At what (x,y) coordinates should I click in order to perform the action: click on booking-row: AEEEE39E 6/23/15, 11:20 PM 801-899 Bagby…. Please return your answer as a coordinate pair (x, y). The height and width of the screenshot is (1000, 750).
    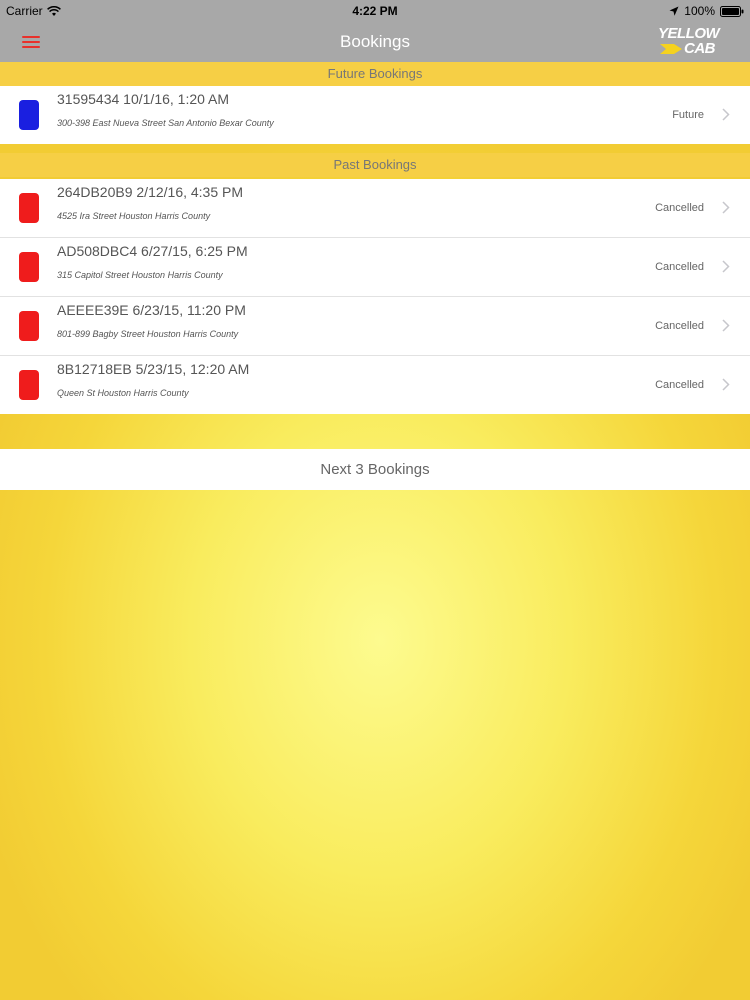
    Looking at the image, I should click on (375, 326).